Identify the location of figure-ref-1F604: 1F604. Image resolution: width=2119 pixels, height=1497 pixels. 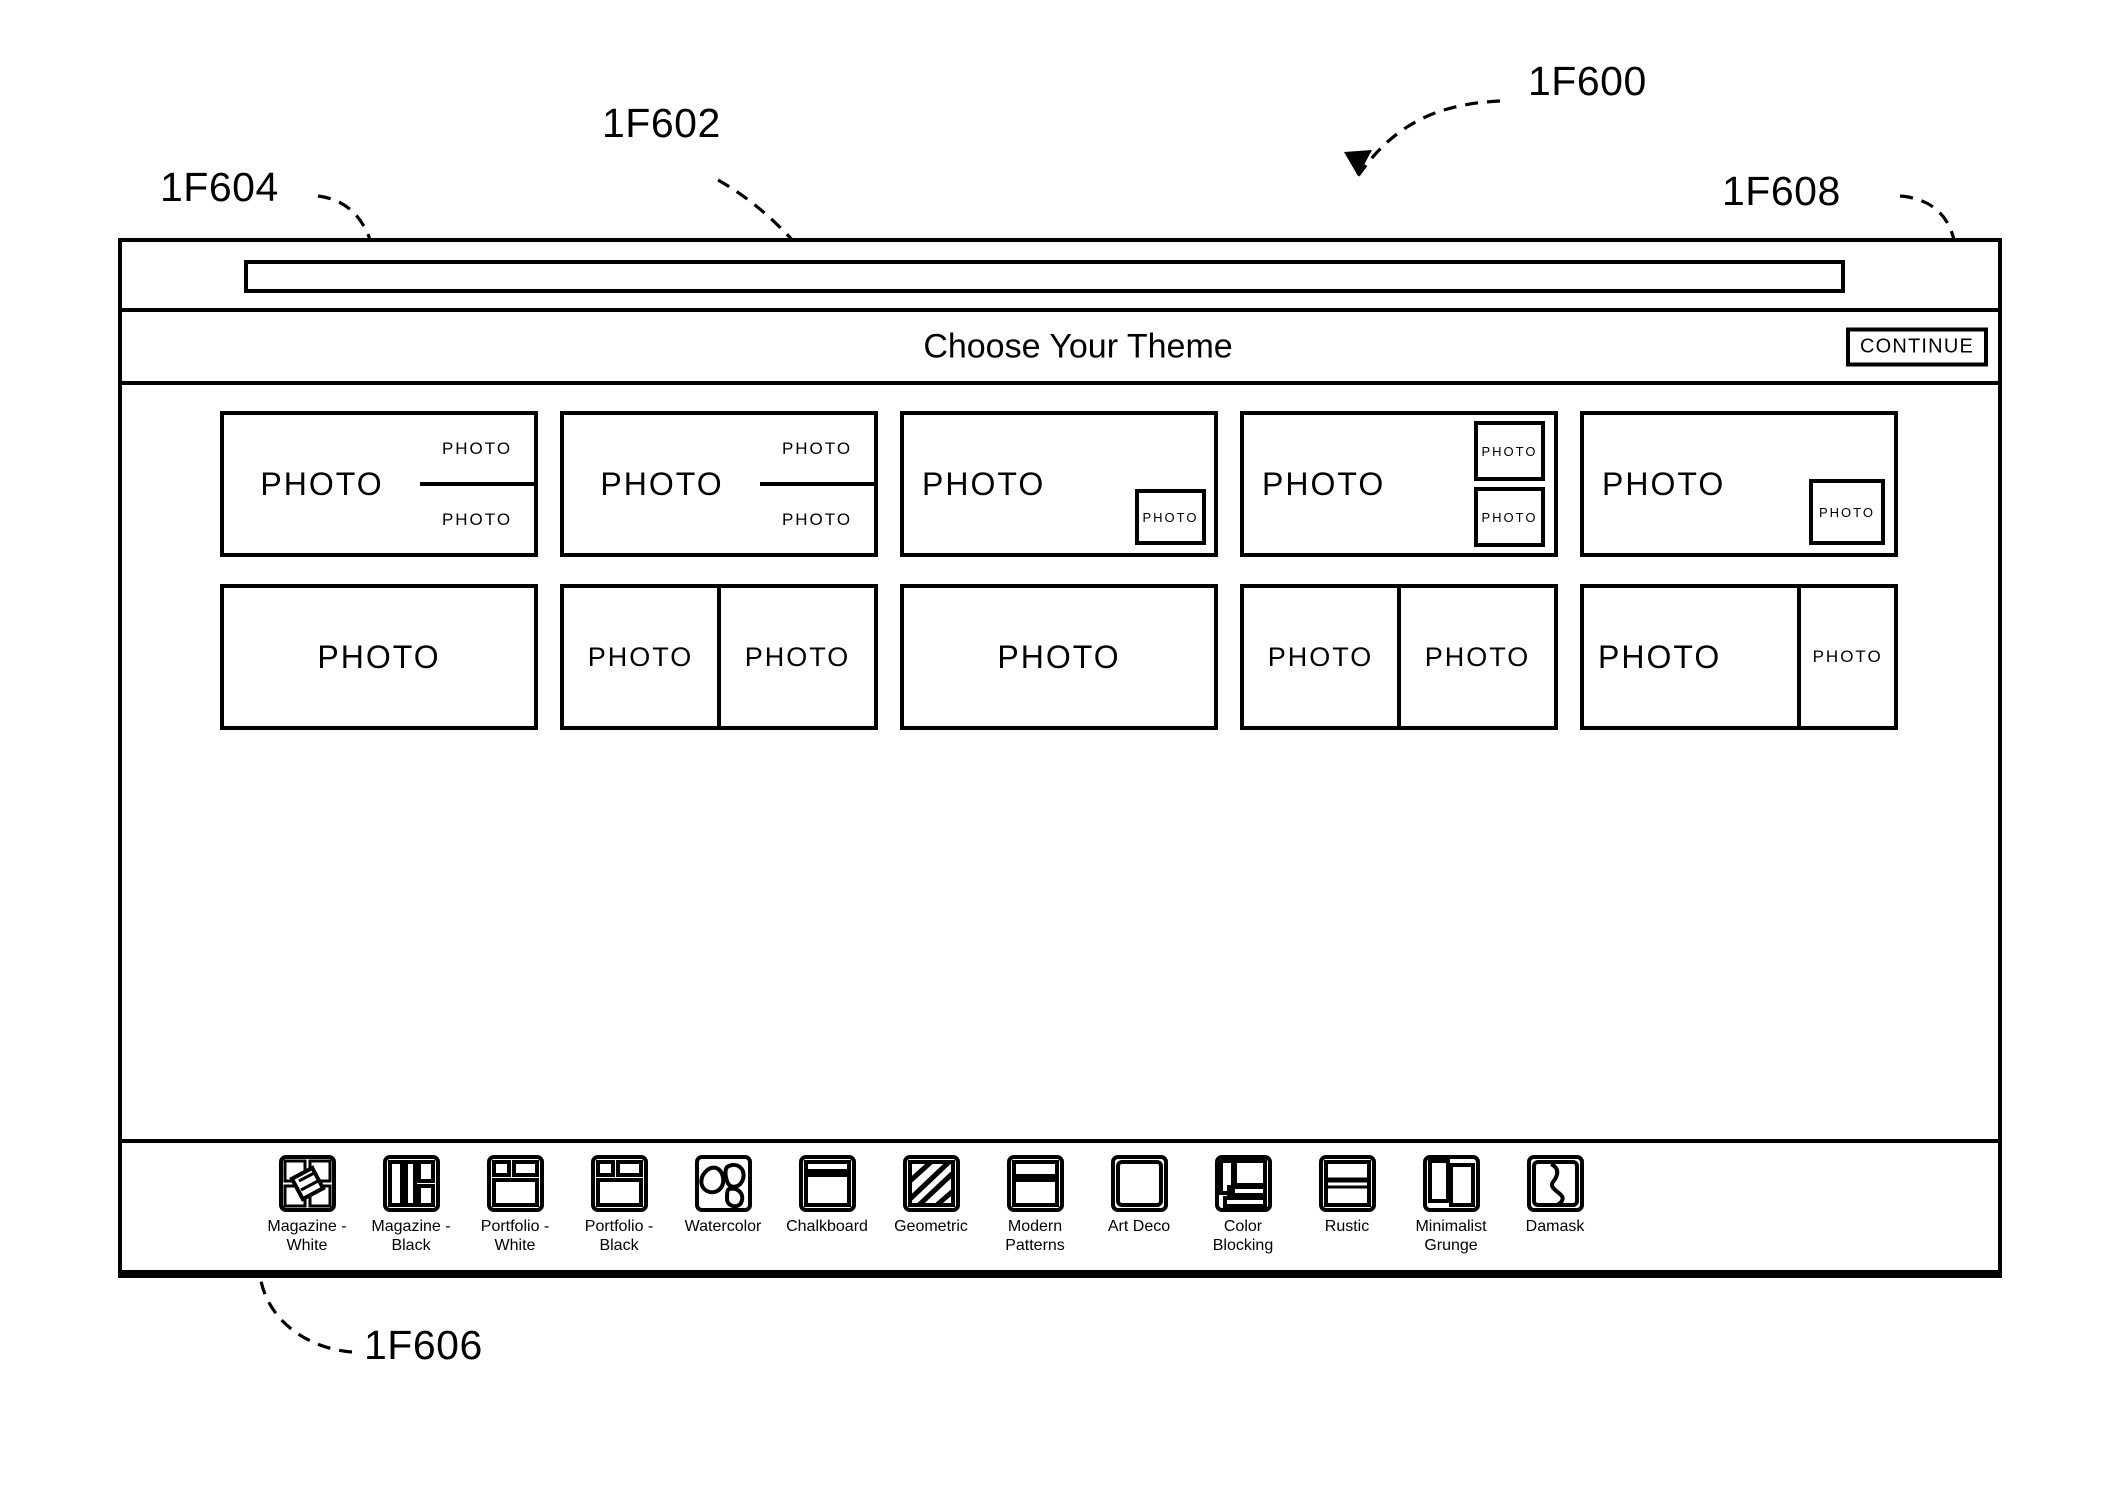
(219, 187).